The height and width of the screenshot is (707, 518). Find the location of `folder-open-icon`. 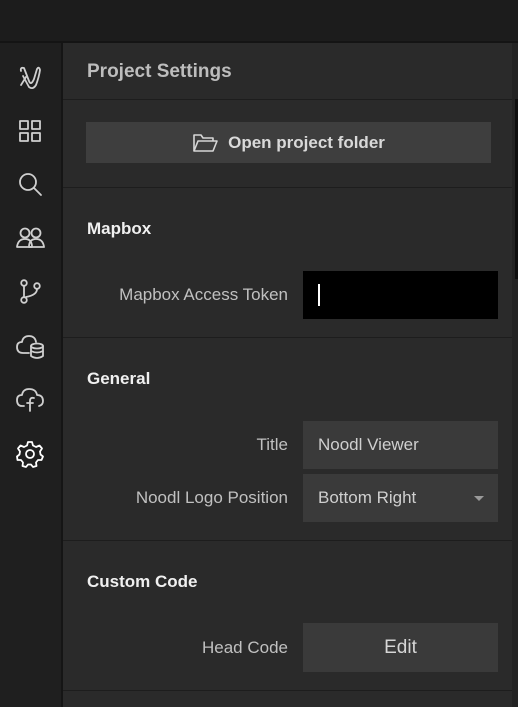

folder-open-icon is located at coordinates (205, 142).